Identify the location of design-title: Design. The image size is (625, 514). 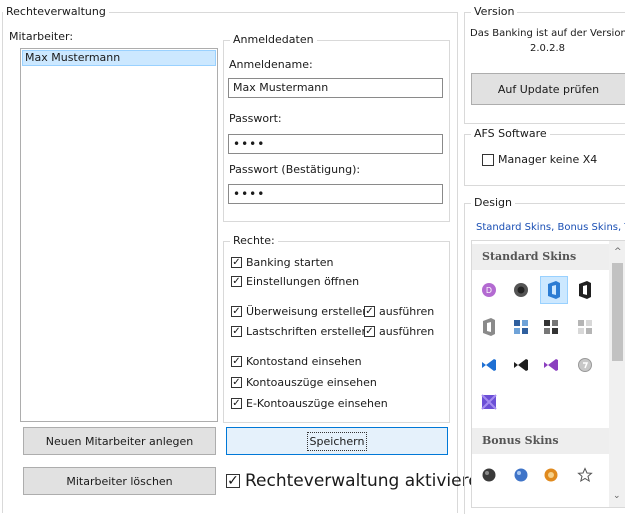
(493, 202).